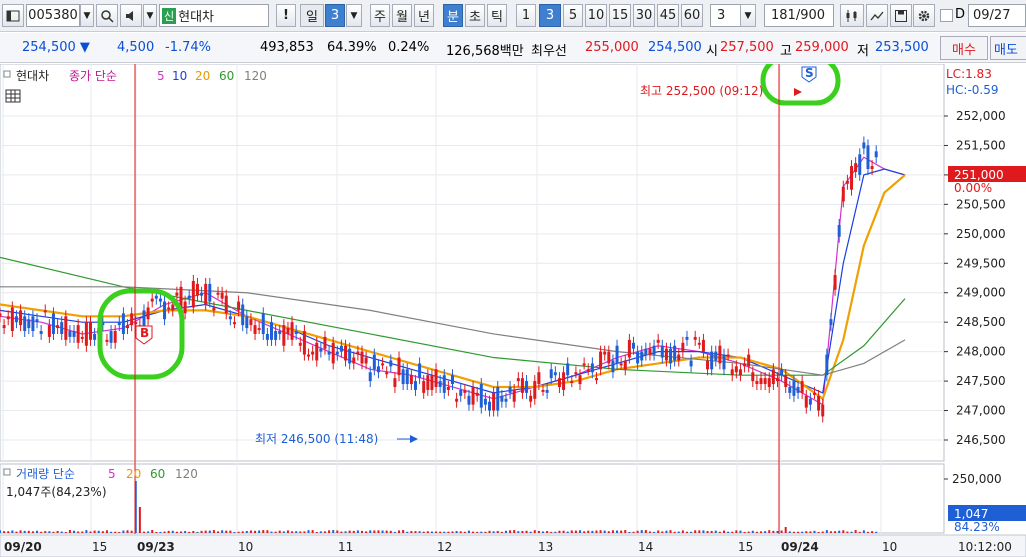 The image size is (1026, 557). I want to click on price-tick-label: 247,500, so click(981, 381).